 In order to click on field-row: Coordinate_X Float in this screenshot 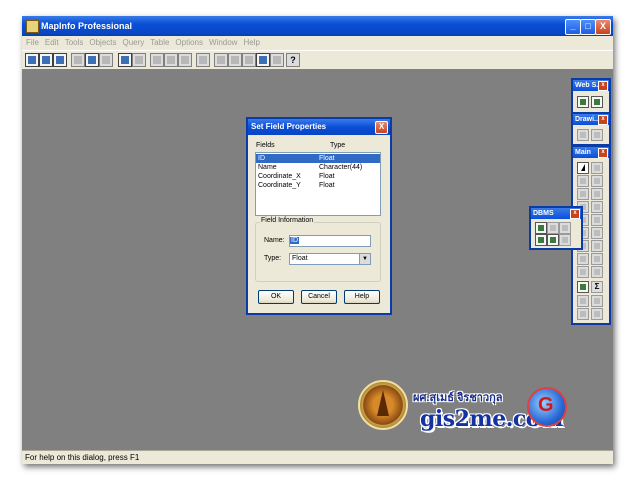, I will do `click(318, 176)`.